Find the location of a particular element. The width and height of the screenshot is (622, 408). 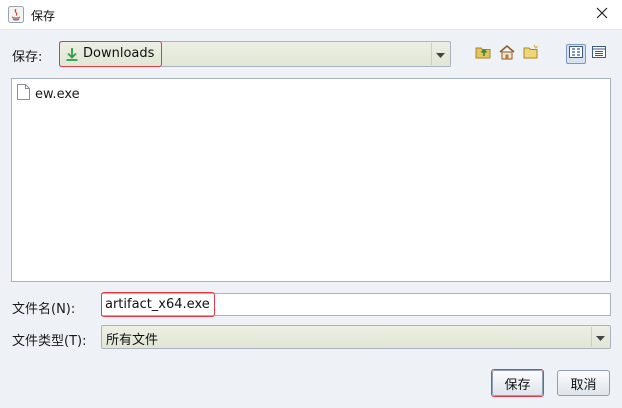

details-view-icon is located at coordinates (599, 54).